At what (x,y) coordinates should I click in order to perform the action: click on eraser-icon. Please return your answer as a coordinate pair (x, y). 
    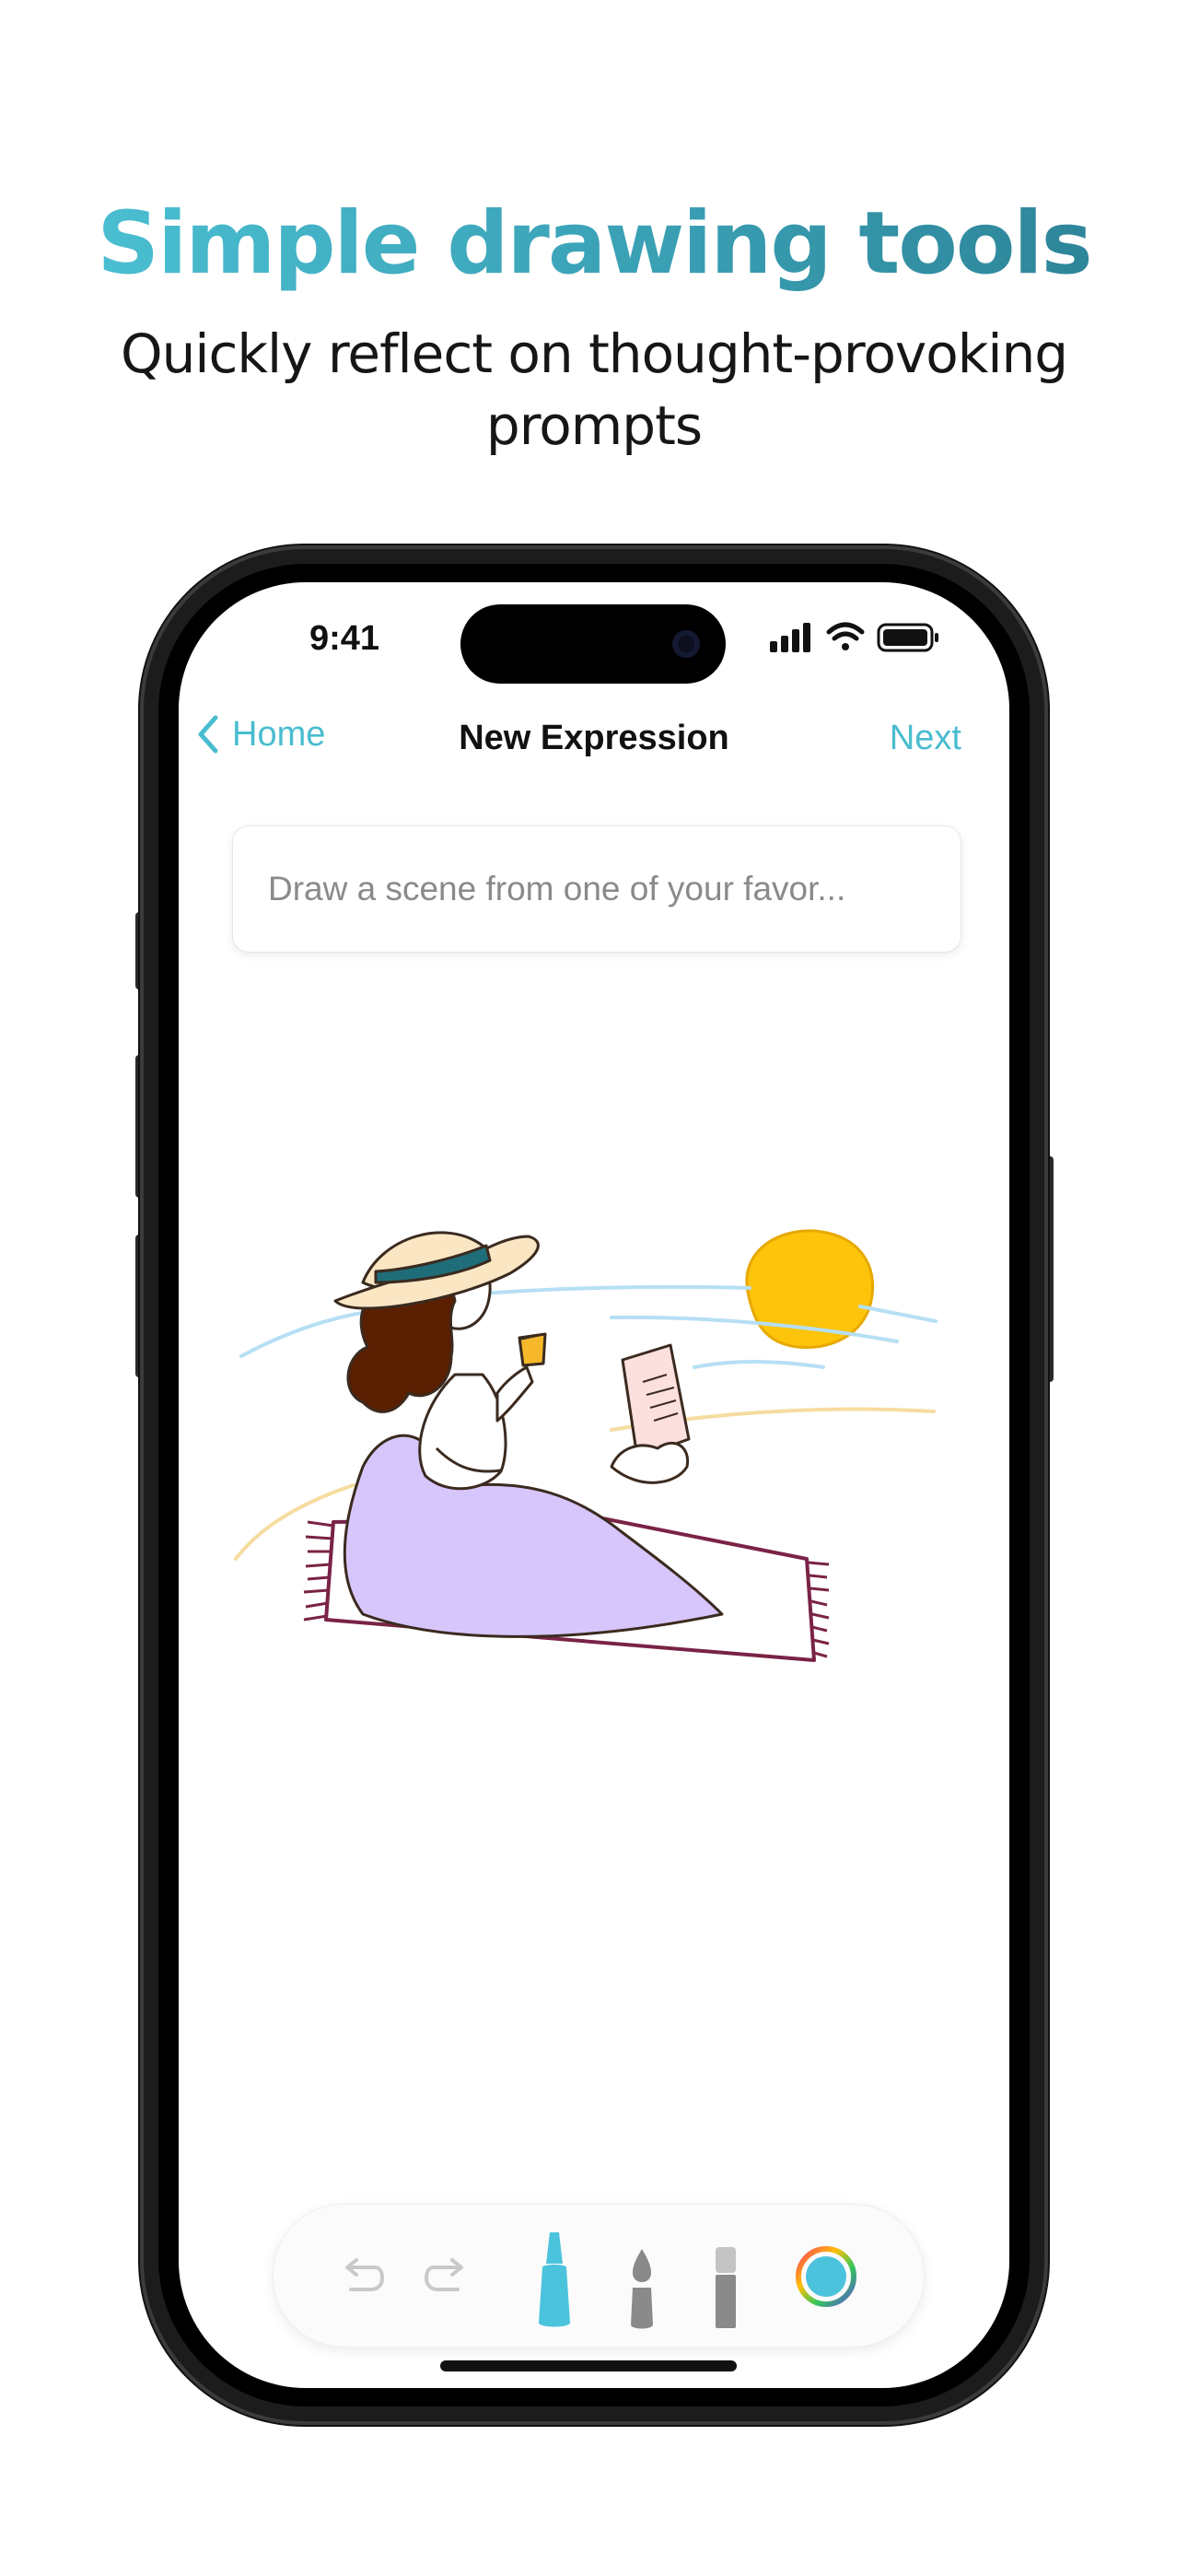
    Looking at the image, I should click on (726, 2287).